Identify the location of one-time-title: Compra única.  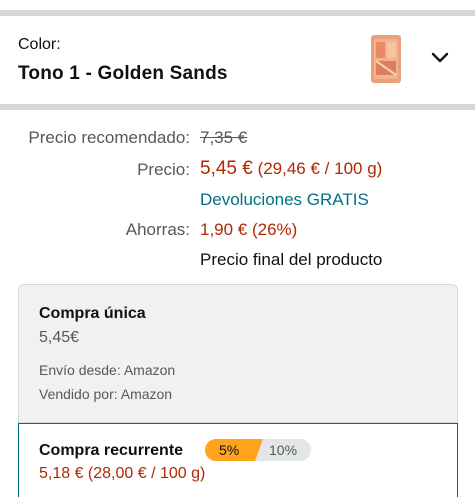
(92, 313).